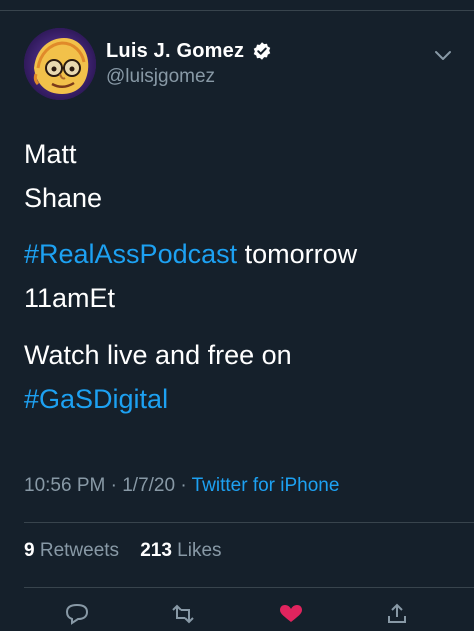  What do you see at coordinates (266, 485) in the screenshot?
I see `source-link: Twitter for iPhone` at bounding box center [266, 485].